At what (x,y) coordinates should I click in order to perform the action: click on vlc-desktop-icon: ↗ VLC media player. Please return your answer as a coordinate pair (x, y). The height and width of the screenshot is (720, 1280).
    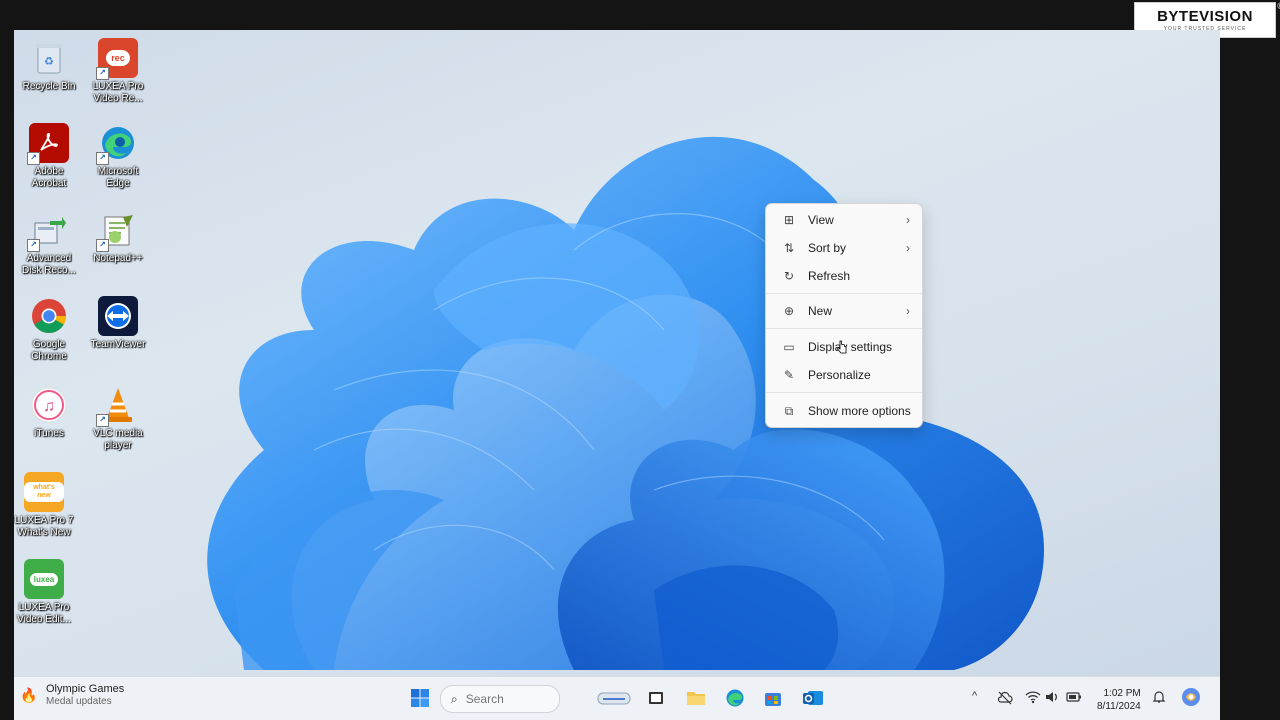
    Looking at the image, I should click on (118, 418).